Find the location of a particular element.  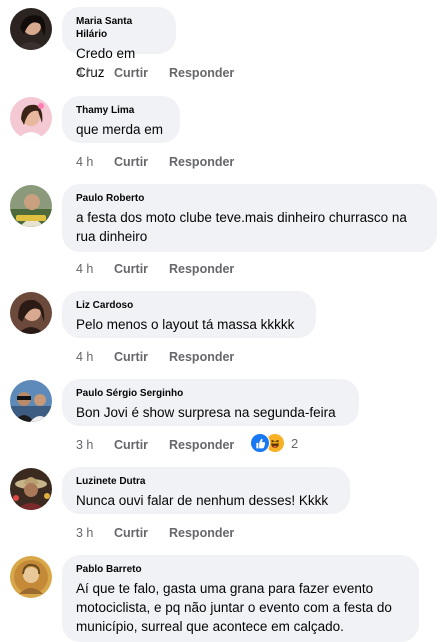

comment-author: Thamy Lima is located at coordinates (121, 110).